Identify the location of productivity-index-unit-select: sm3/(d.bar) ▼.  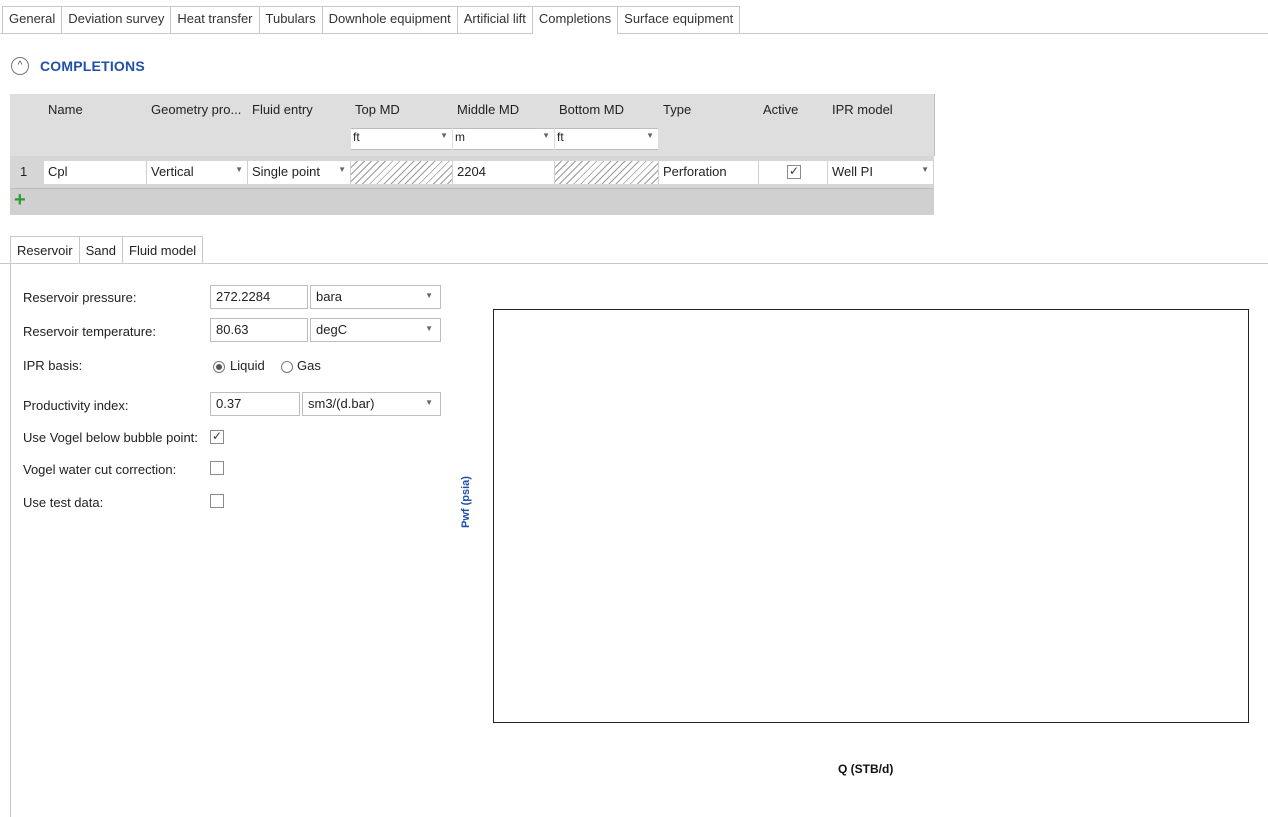
(371, 404).